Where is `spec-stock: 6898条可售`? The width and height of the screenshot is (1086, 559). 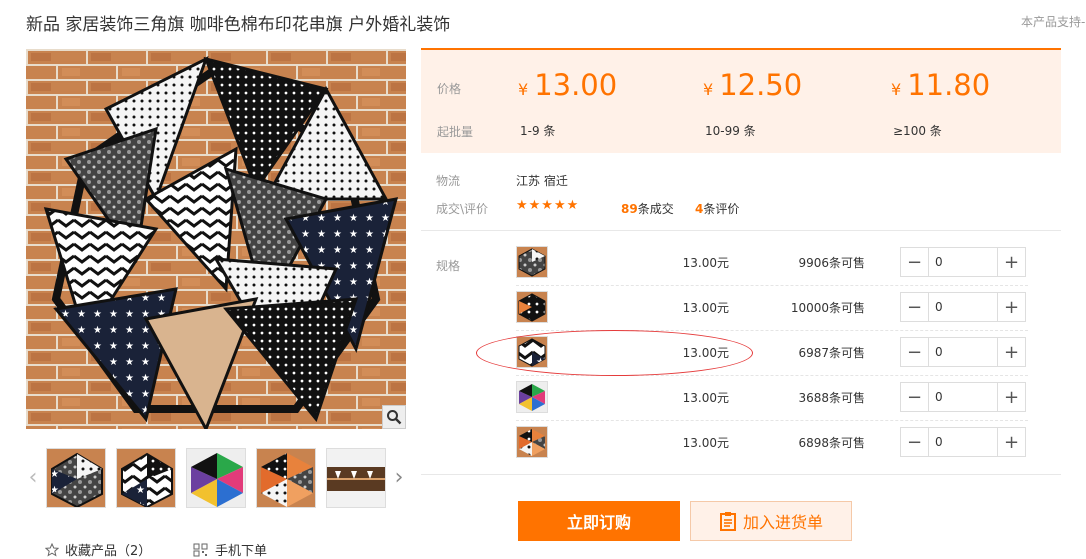
spec-stock: 6898条可售 is located at coordinates (831, 443).